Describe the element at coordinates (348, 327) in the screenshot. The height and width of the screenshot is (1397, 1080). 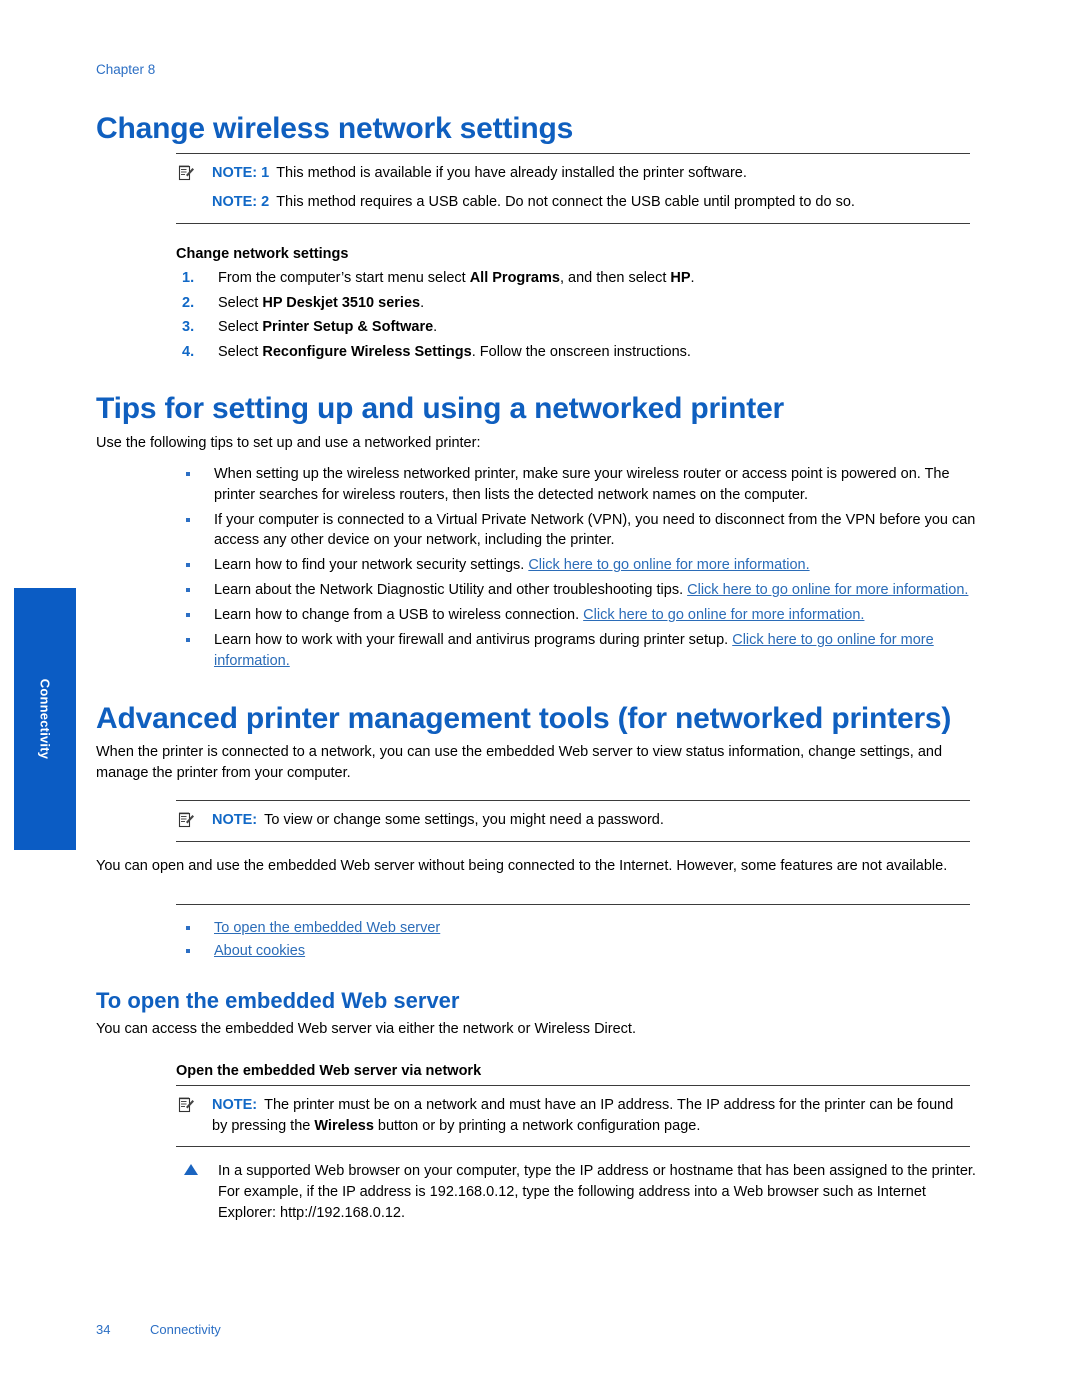
I see `step-text-bold: Printer Setup & Software` at that location.